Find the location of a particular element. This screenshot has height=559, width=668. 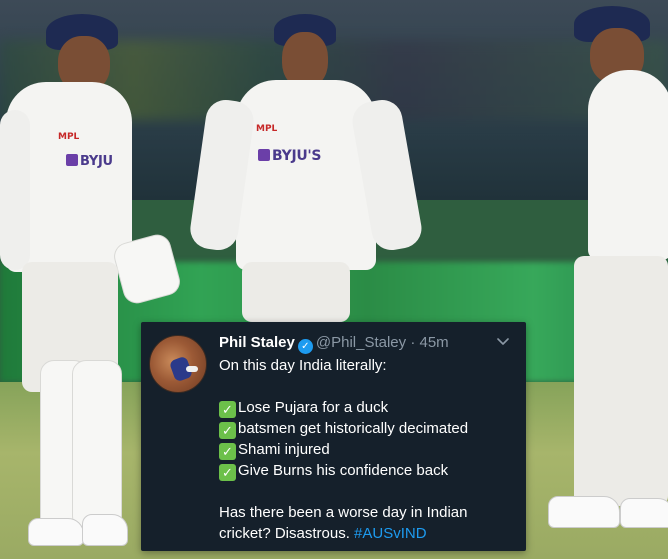

chevron-down-icon-svg is located at coordinates (503, 341).